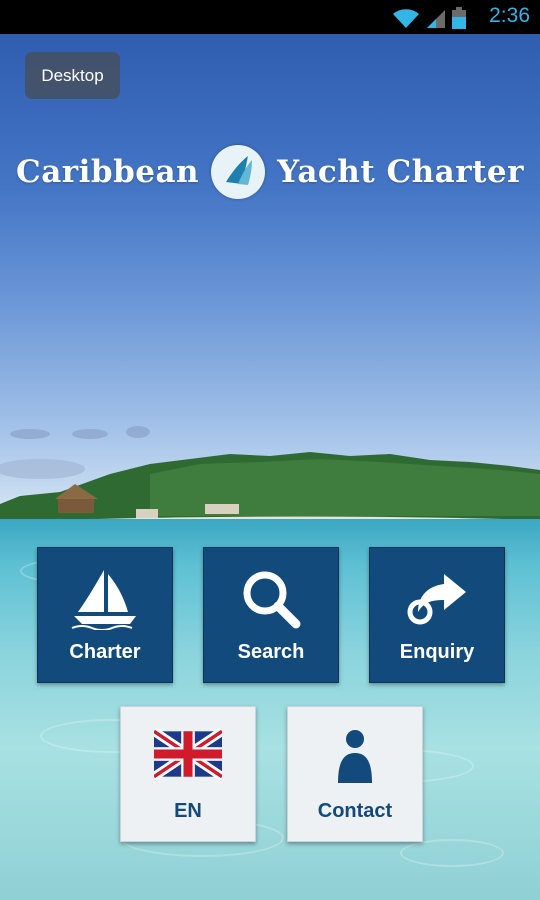 The image size is (540, 900). I want to click on uk-flag-icon, so click(188, 754).